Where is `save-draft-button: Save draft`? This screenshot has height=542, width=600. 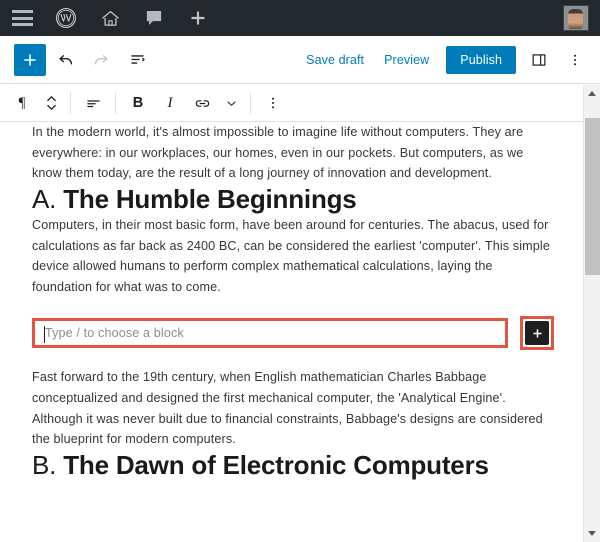 save-draft-button: Save draft is located at coordinates (335, 60).